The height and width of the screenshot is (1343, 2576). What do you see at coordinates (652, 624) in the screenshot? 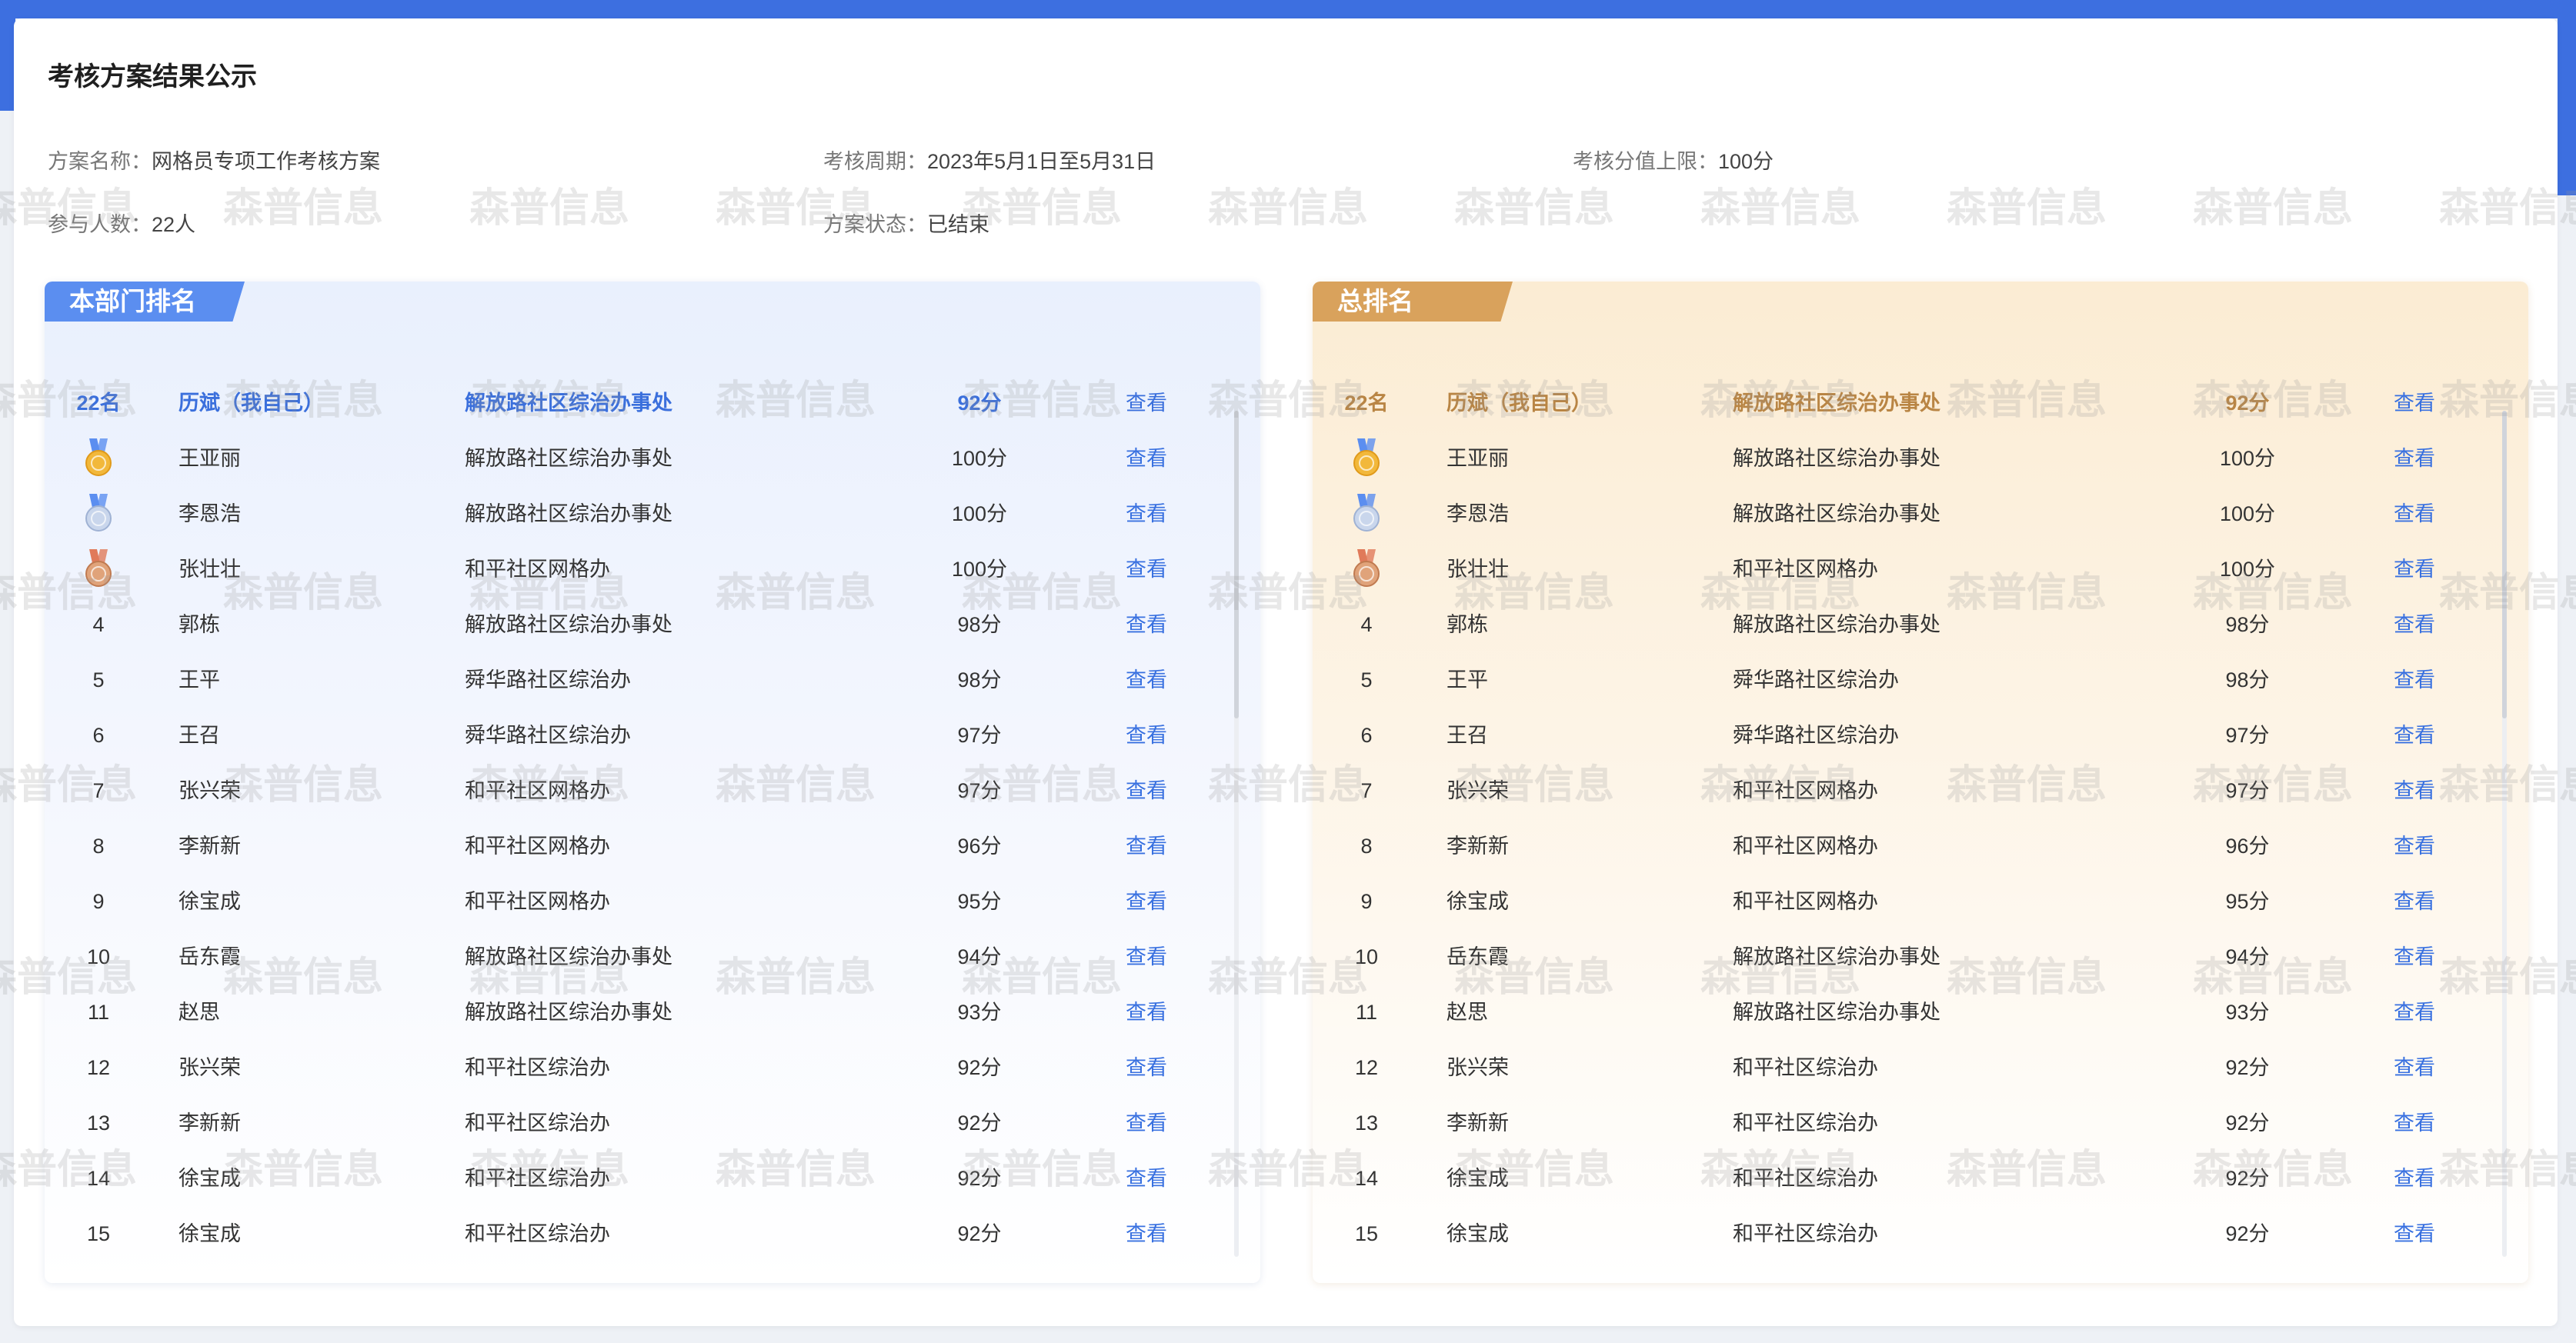
I see `table-row: 4 郭栋 解放路社区综治办事处 98分 查看` at bounding box center [652, 624].